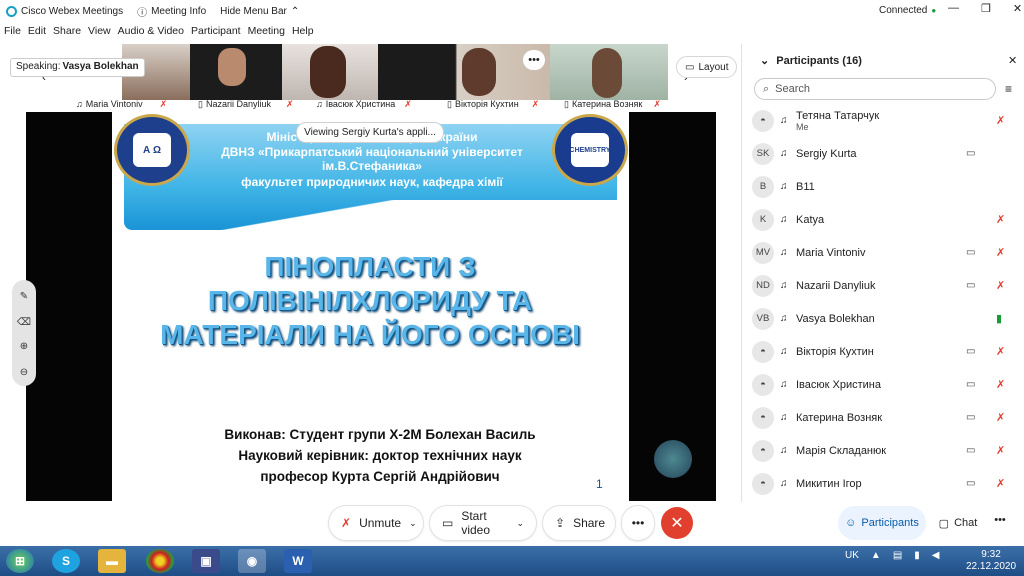 This screenshot has width=1024, height=576. I want to click on tray-arrow-icon: ▲, so click(876, 555).